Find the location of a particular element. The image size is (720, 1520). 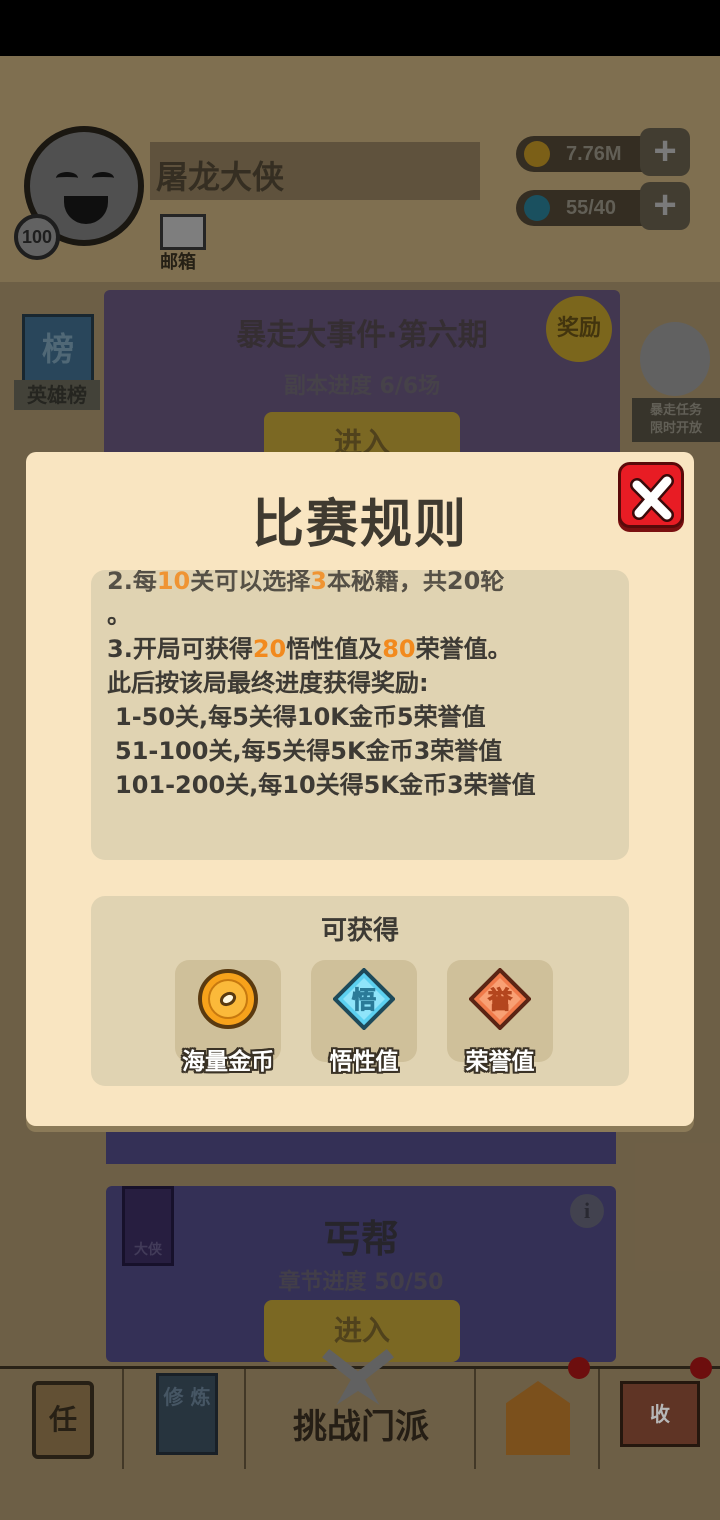

reward-gold: 海量金币 is located at coordinates (228, 1017).